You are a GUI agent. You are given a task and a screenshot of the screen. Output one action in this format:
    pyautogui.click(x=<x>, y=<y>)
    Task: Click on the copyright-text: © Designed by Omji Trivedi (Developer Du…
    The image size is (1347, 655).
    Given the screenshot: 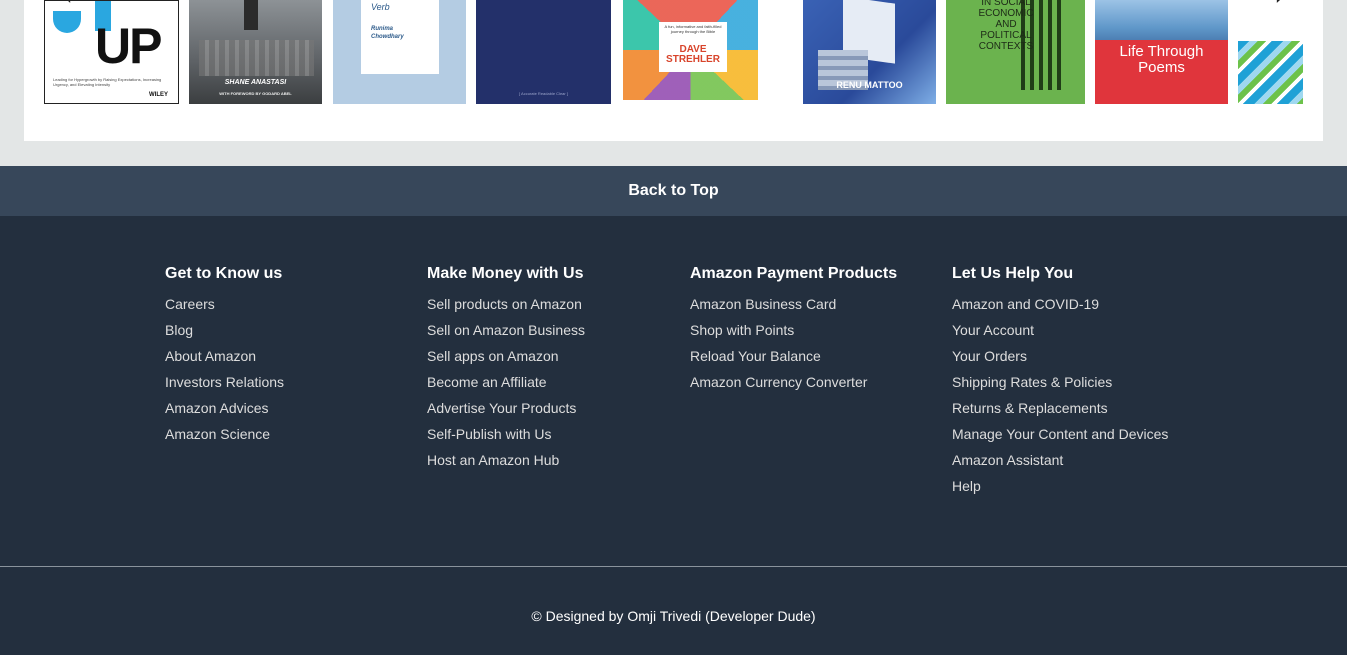 What is the action you would take?
    pyautogui.click(x=673, y=616)
    